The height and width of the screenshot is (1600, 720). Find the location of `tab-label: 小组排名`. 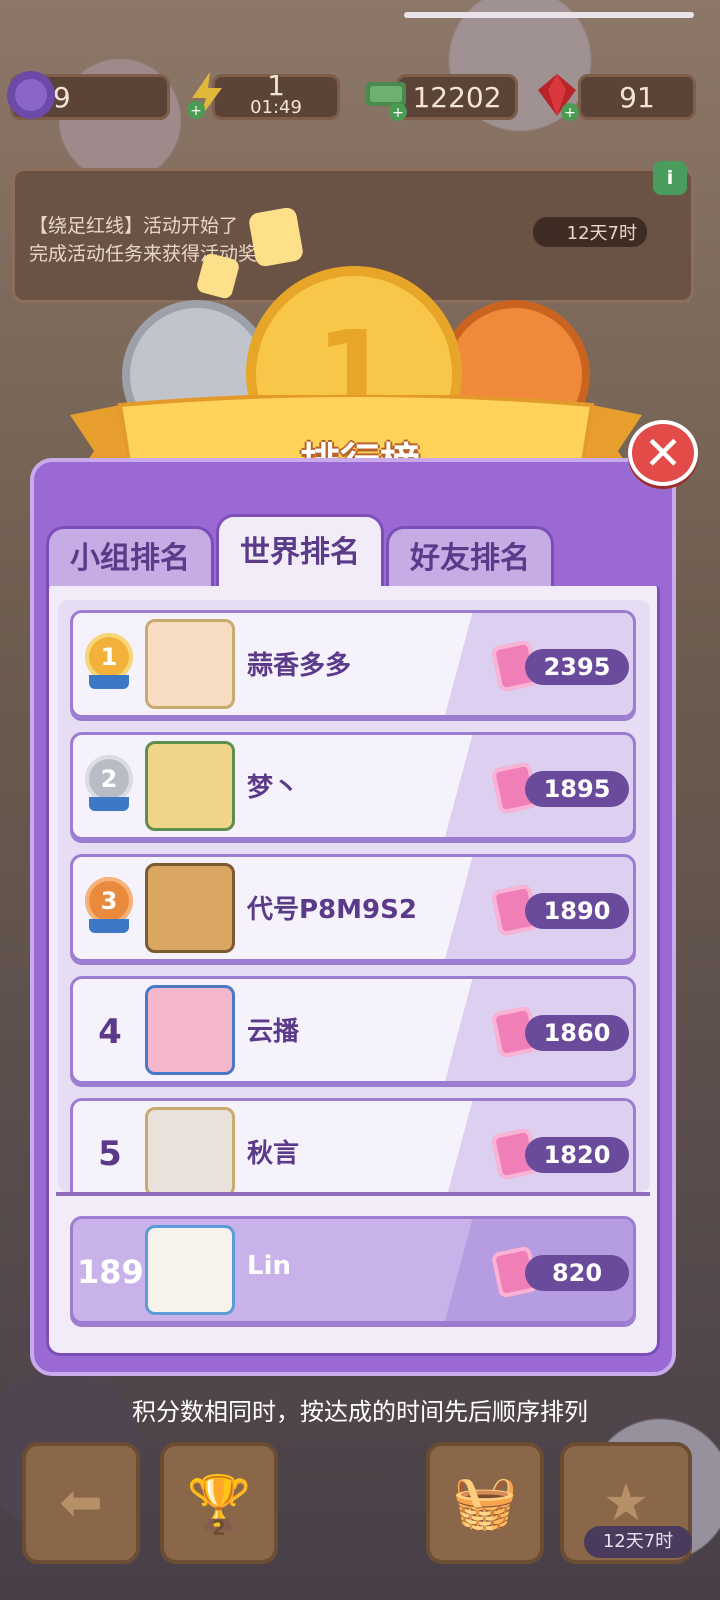

tab-label: 小组排名 is located at coordinates (130, 558).